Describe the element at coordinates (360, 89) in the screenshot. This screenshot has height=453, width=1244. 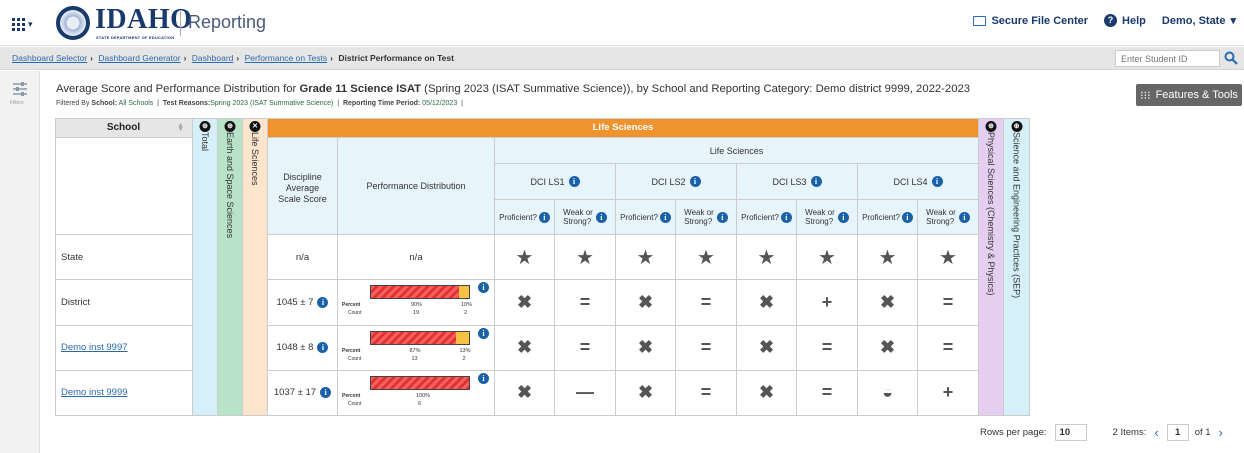
I see `title-test: Grade 11 Science ISAT` at that location.